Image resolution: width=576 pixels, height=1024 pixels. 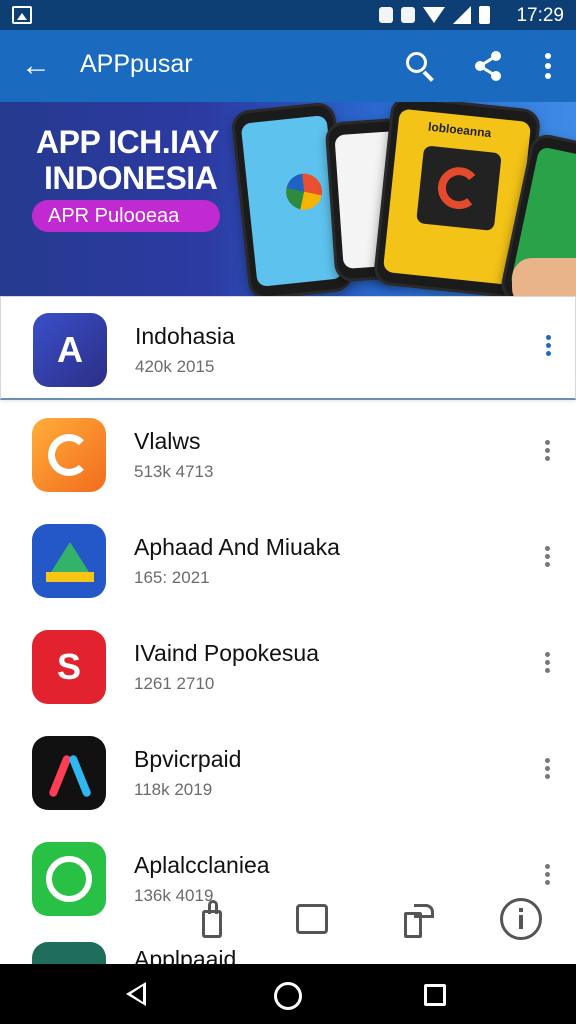 What do you see at coordinates (544, 277) in the screenshot?
I see `hand-image` at bounding box center [544, 277].